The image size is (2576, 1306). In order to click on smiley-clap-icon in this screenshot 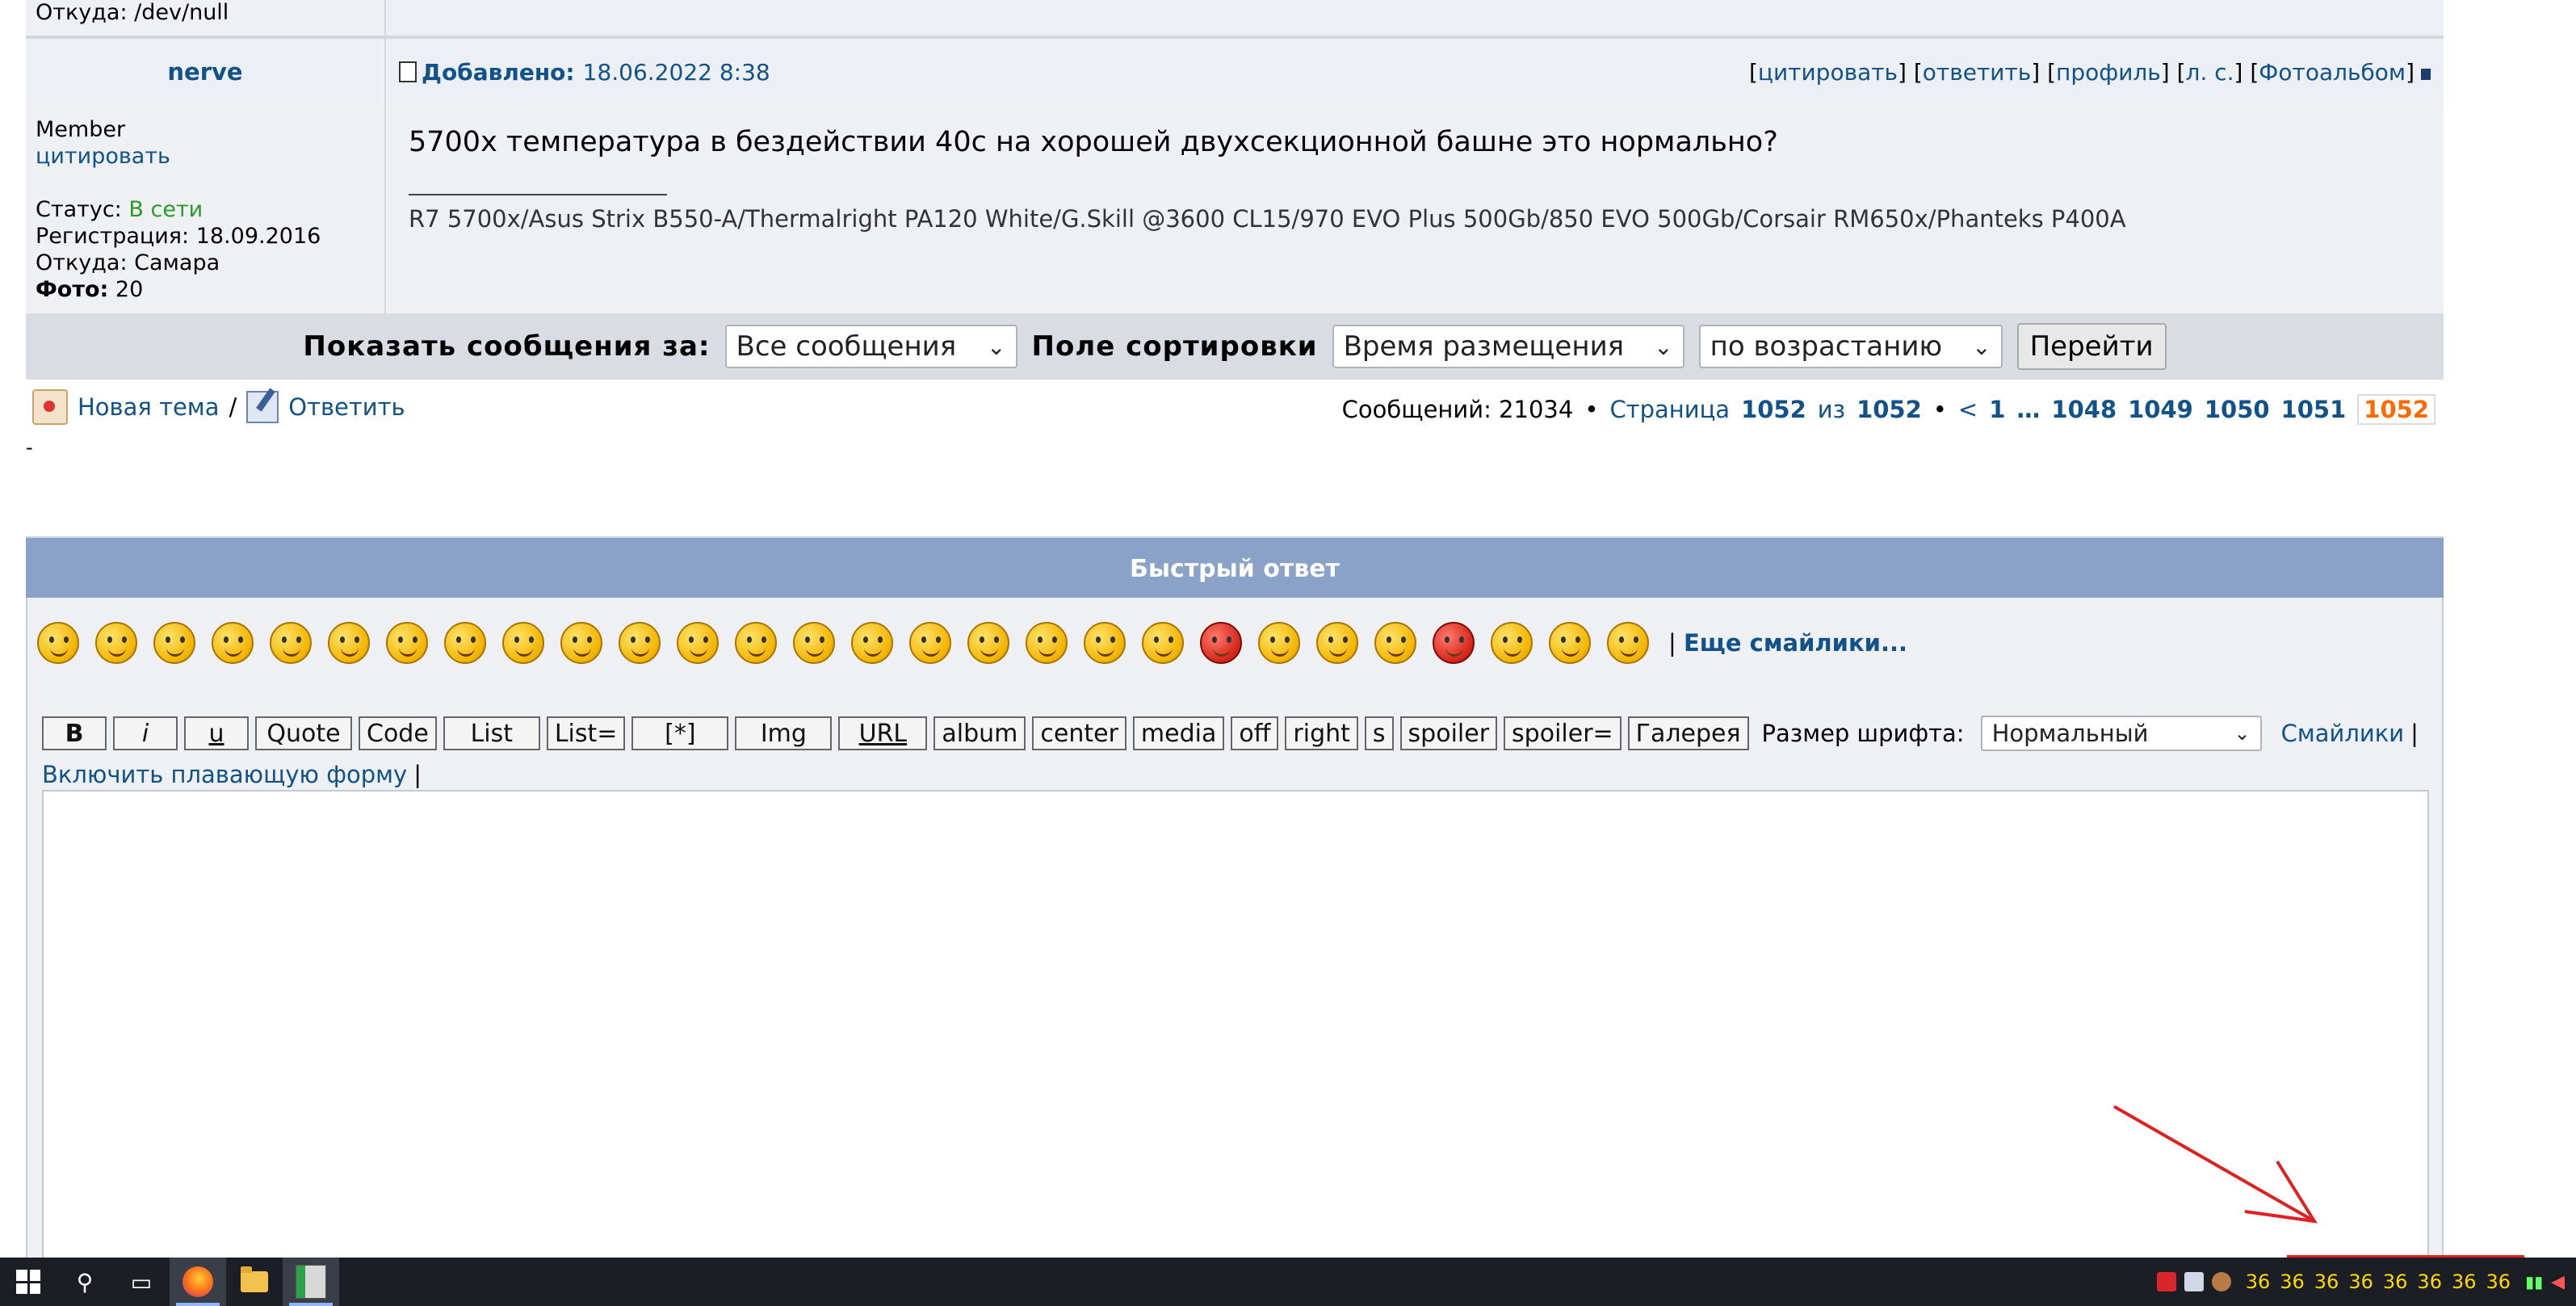, I will do `click(1512, 643)`.